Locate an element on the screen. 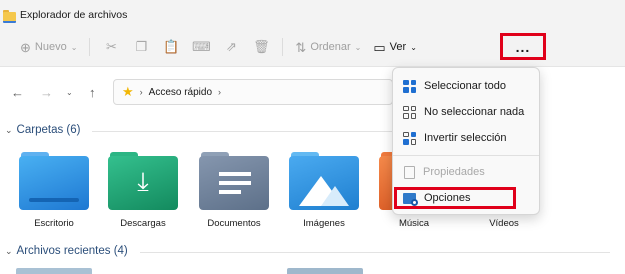  sort-icon: ⇅ is located at coordinates (301, 47).